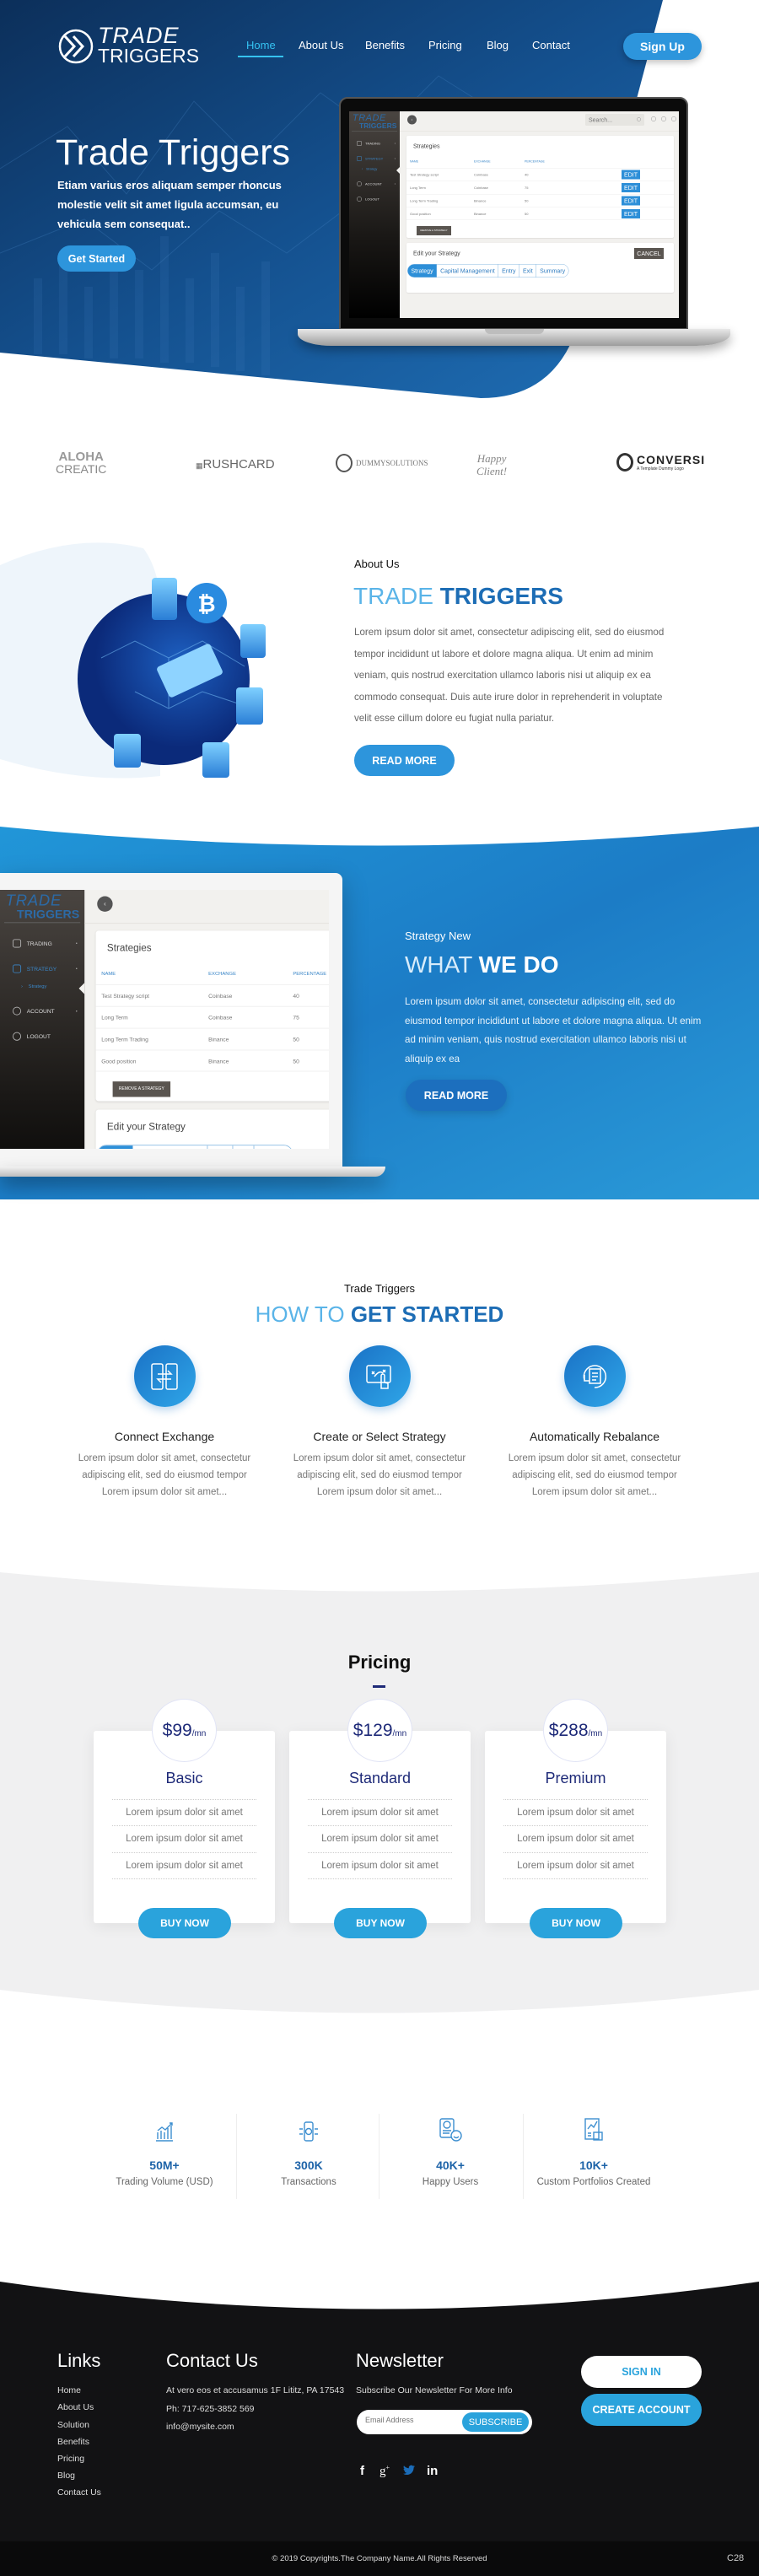 This screenshot has height=2576, width=759. Describe the element at coordinates (379, 1730) in the screenshot. I see `price-badge: $129/mn` at that location.